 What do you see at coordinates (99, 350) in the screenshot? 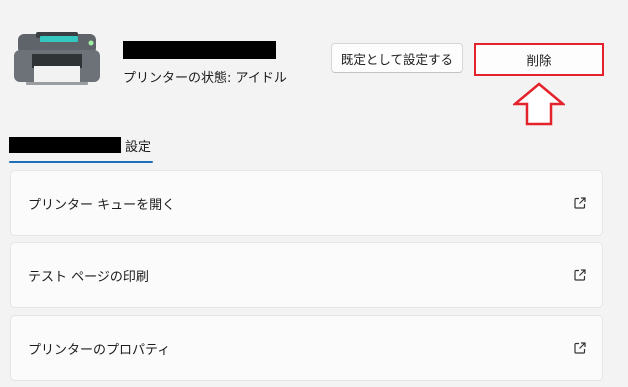
I see `card-label: プリンターのプロパティ` at bounding box center [99, 350].